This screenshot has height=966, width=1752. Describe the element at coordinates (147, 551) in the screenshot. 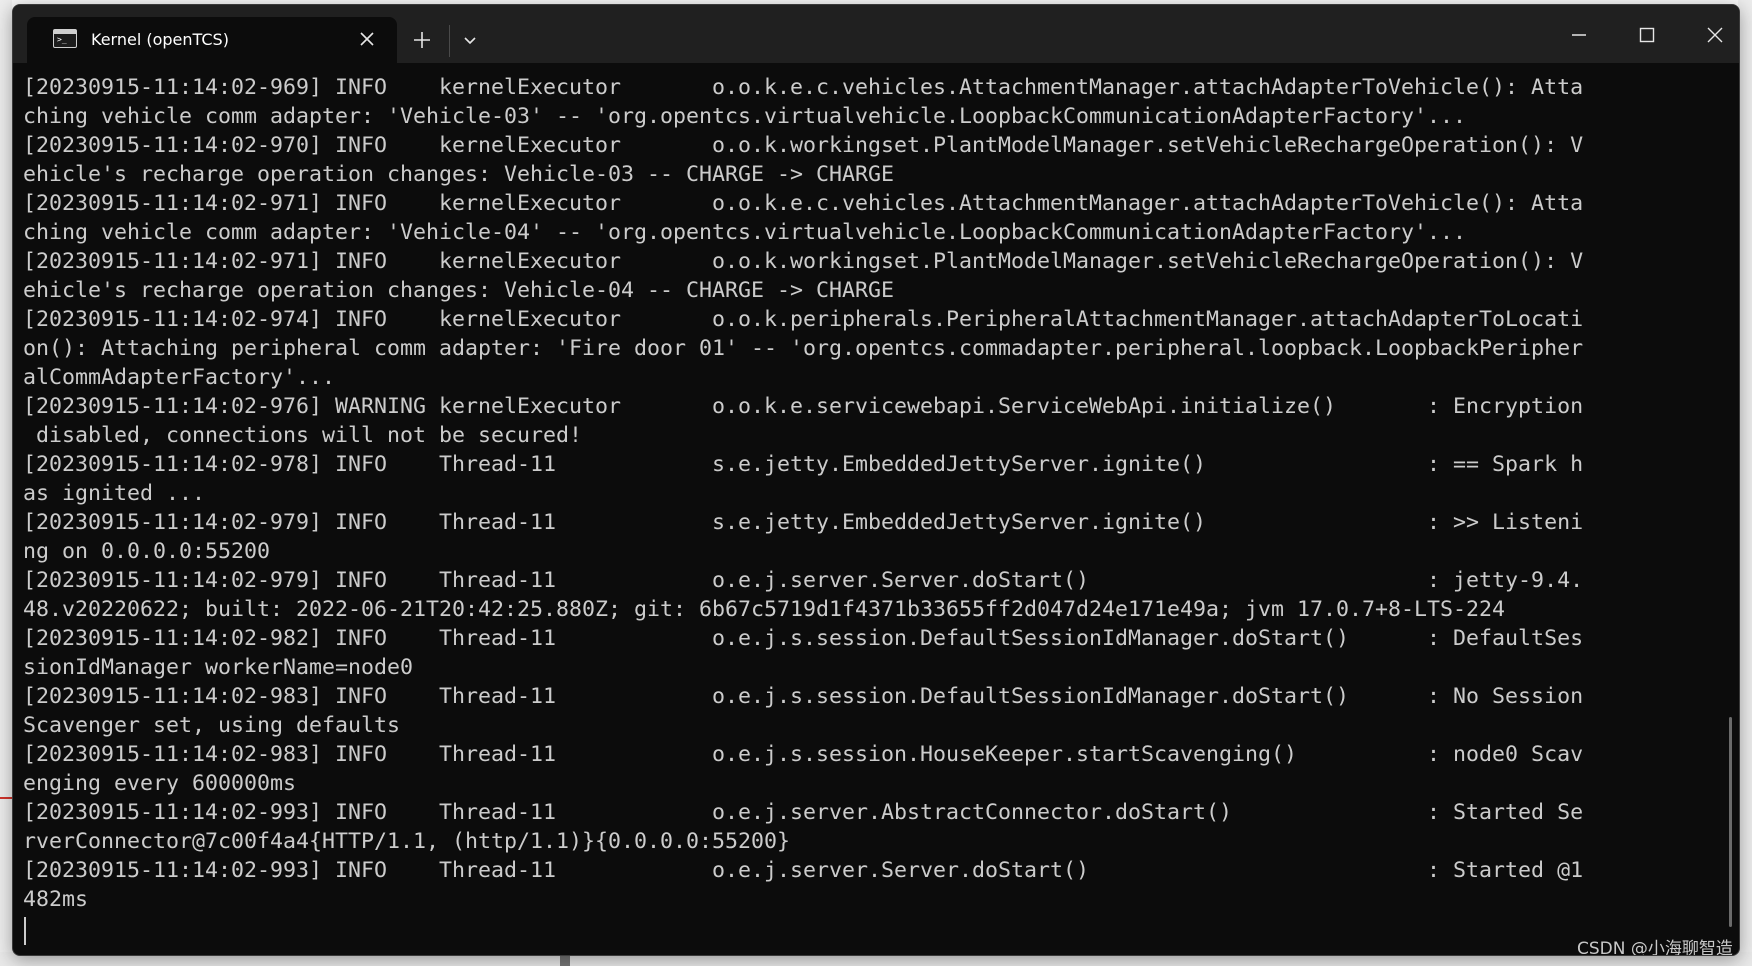

I see `terminal-line: ng on 0.0.0.0:55200` at that location.